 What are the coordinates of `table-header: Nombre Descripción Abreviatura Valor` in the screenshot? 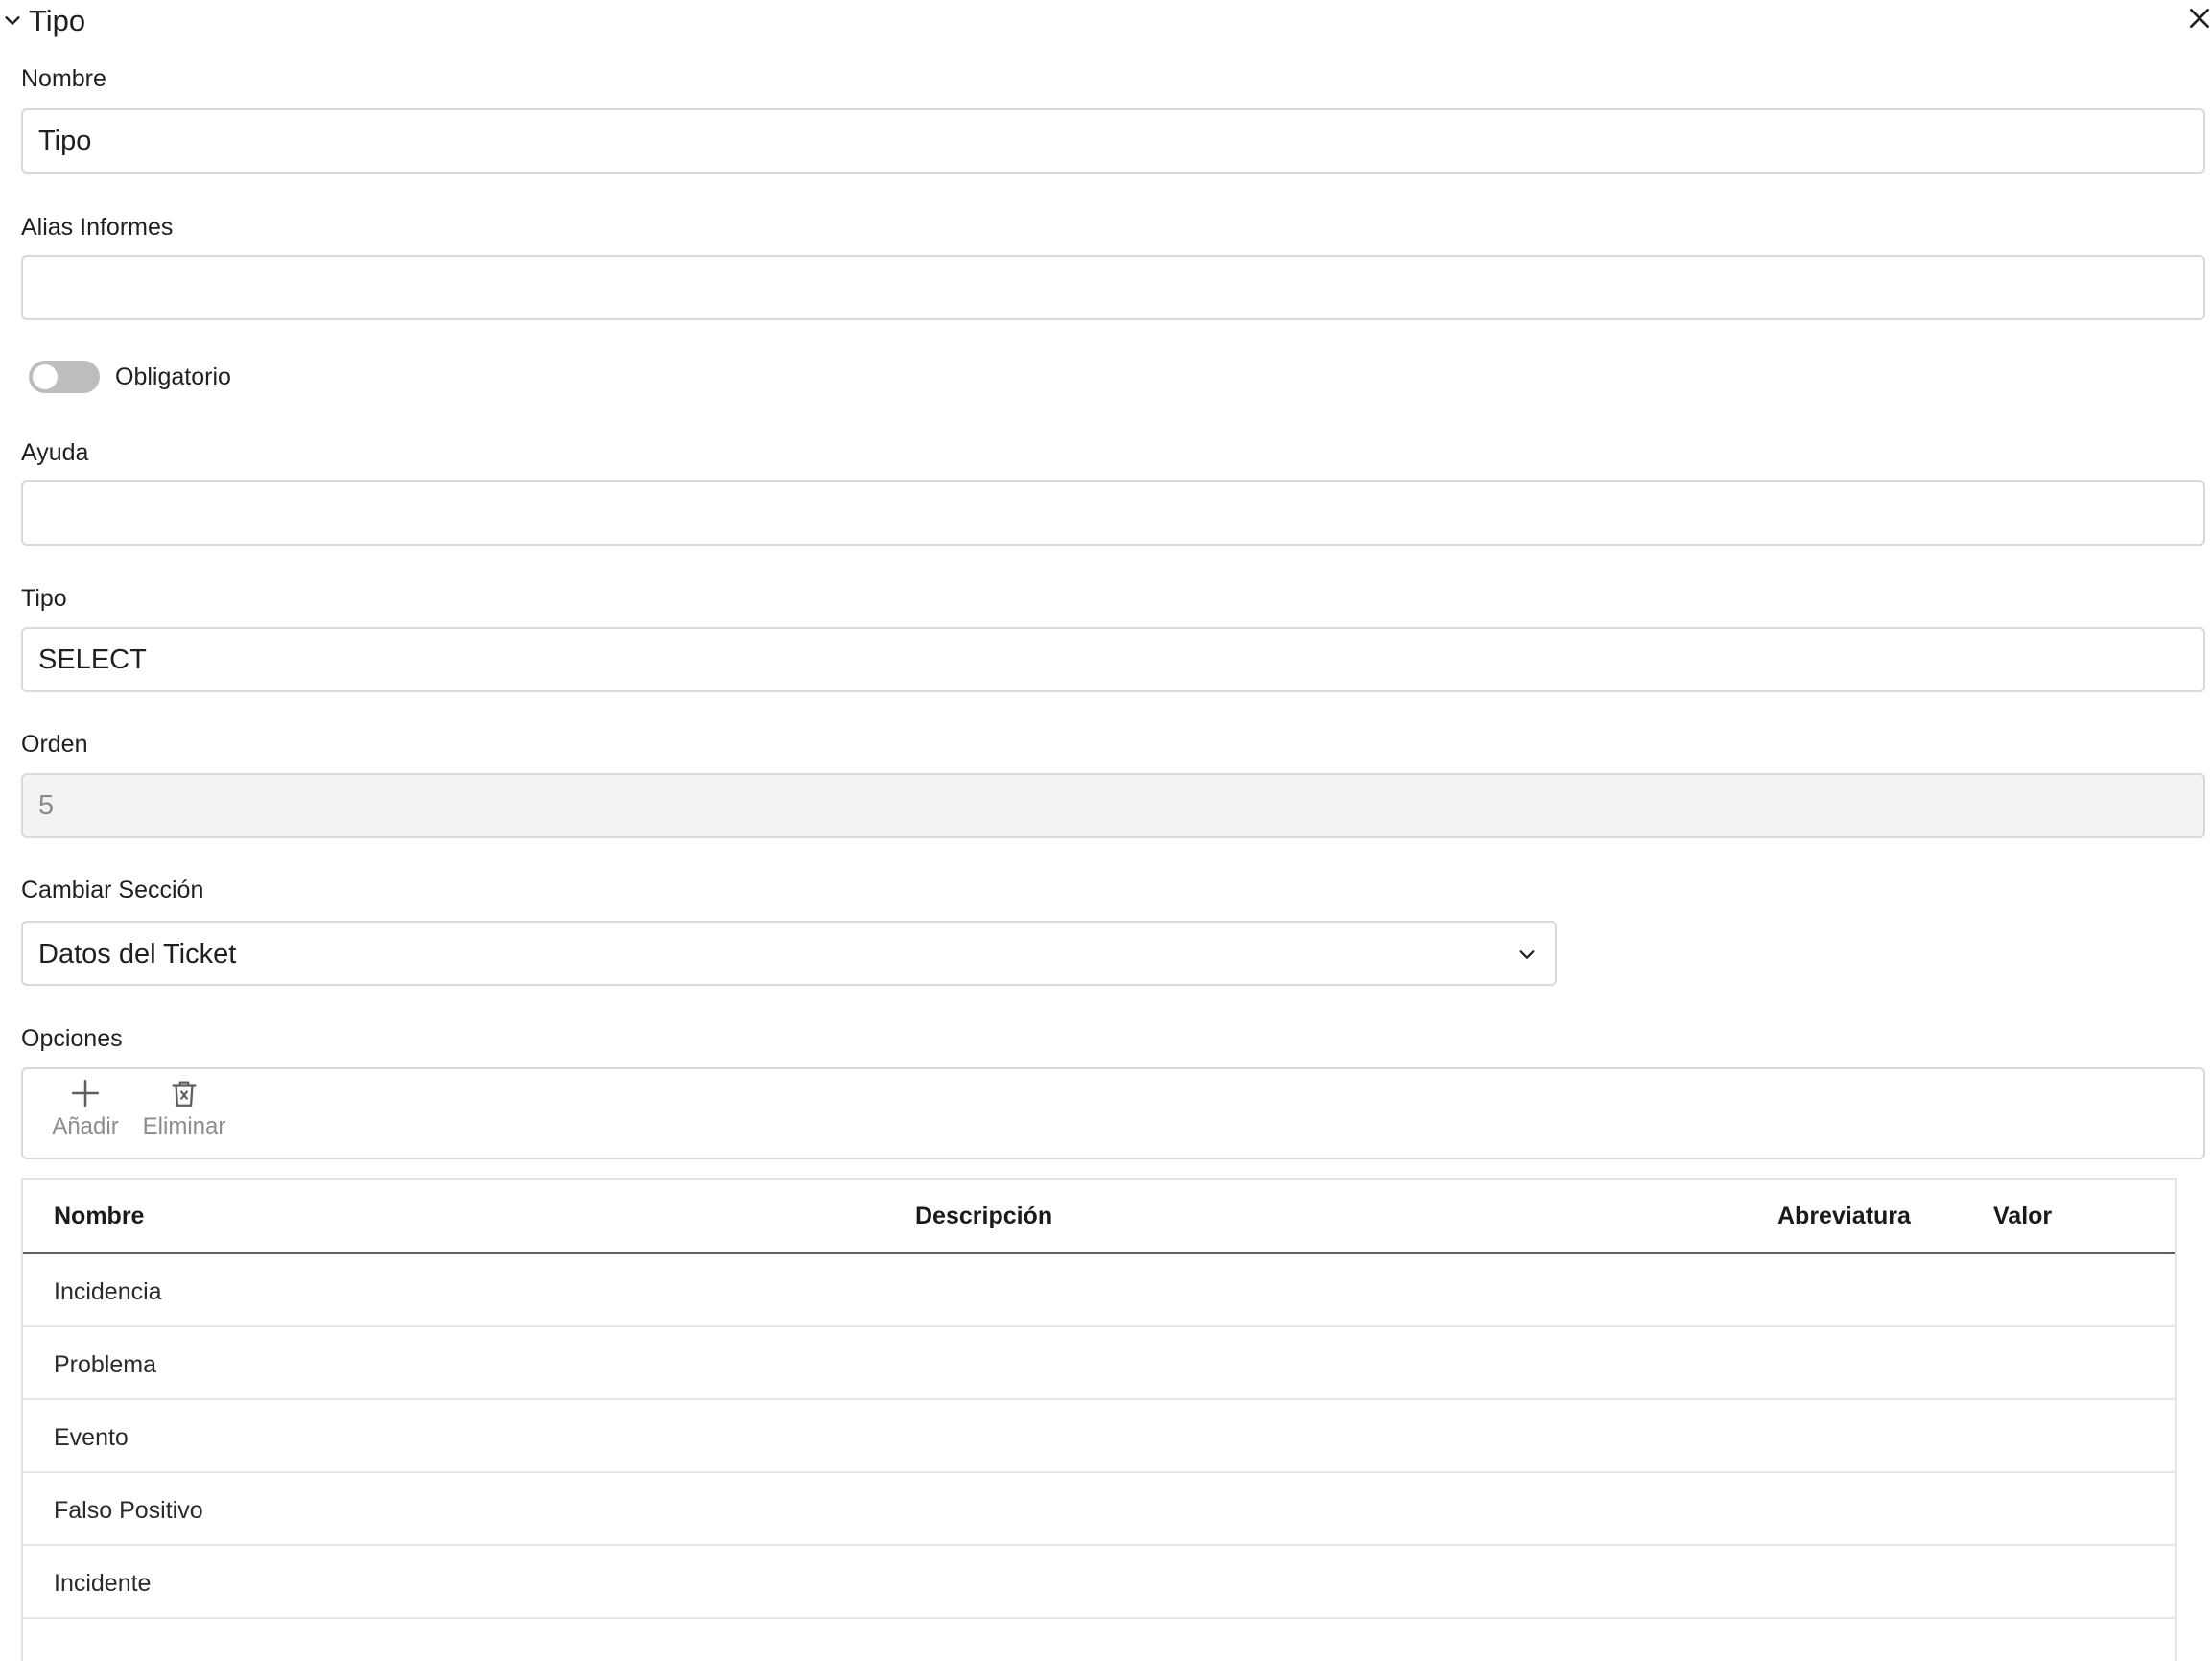 It's located at (1099, 1217).